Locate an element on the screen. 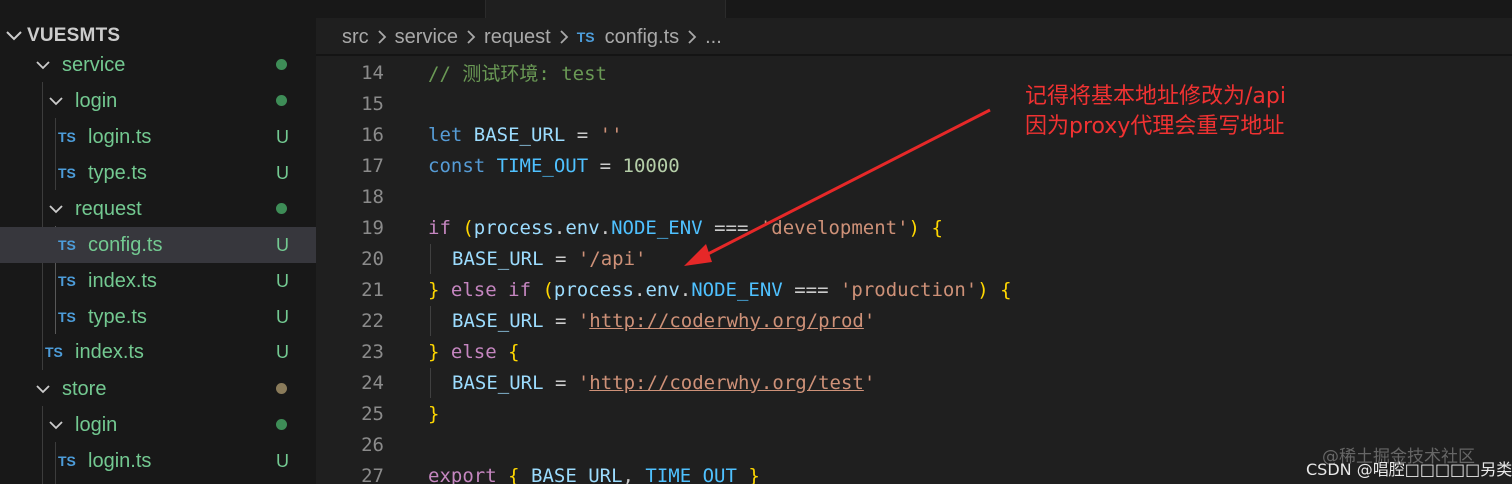 Image resolution: width=1512 pixels, height=484 pixels. code-line: 25 } is located at coordinates (914, 413).